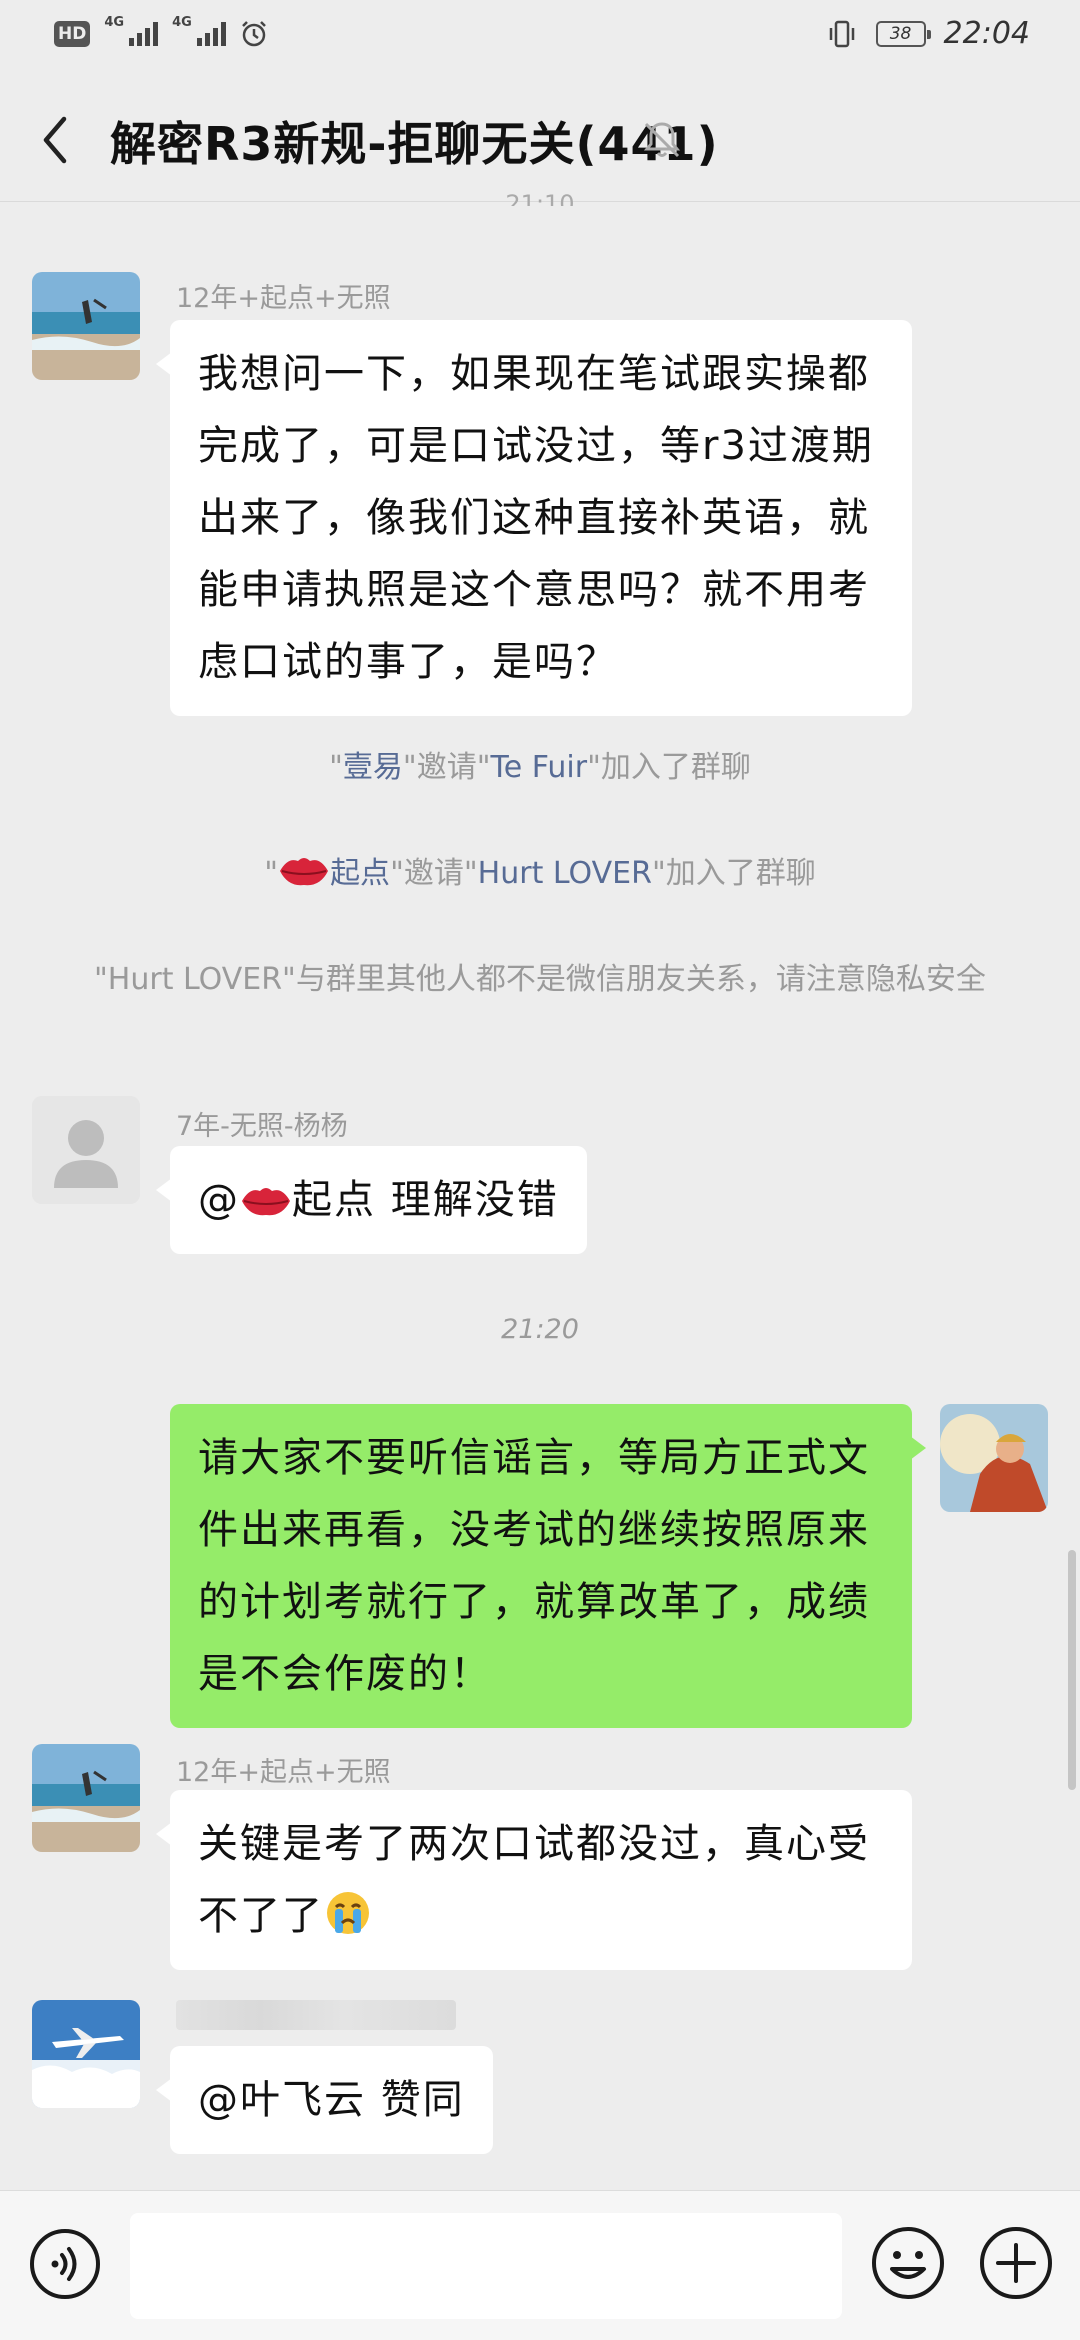 This screenshot has width=1080, height=2340. What do you see at coordinates (534, 1880) in the screenshot?
I see `message-bubble: 关键是考了两次口试都没过，真心受不了了` at bounding box center [534, 1880].